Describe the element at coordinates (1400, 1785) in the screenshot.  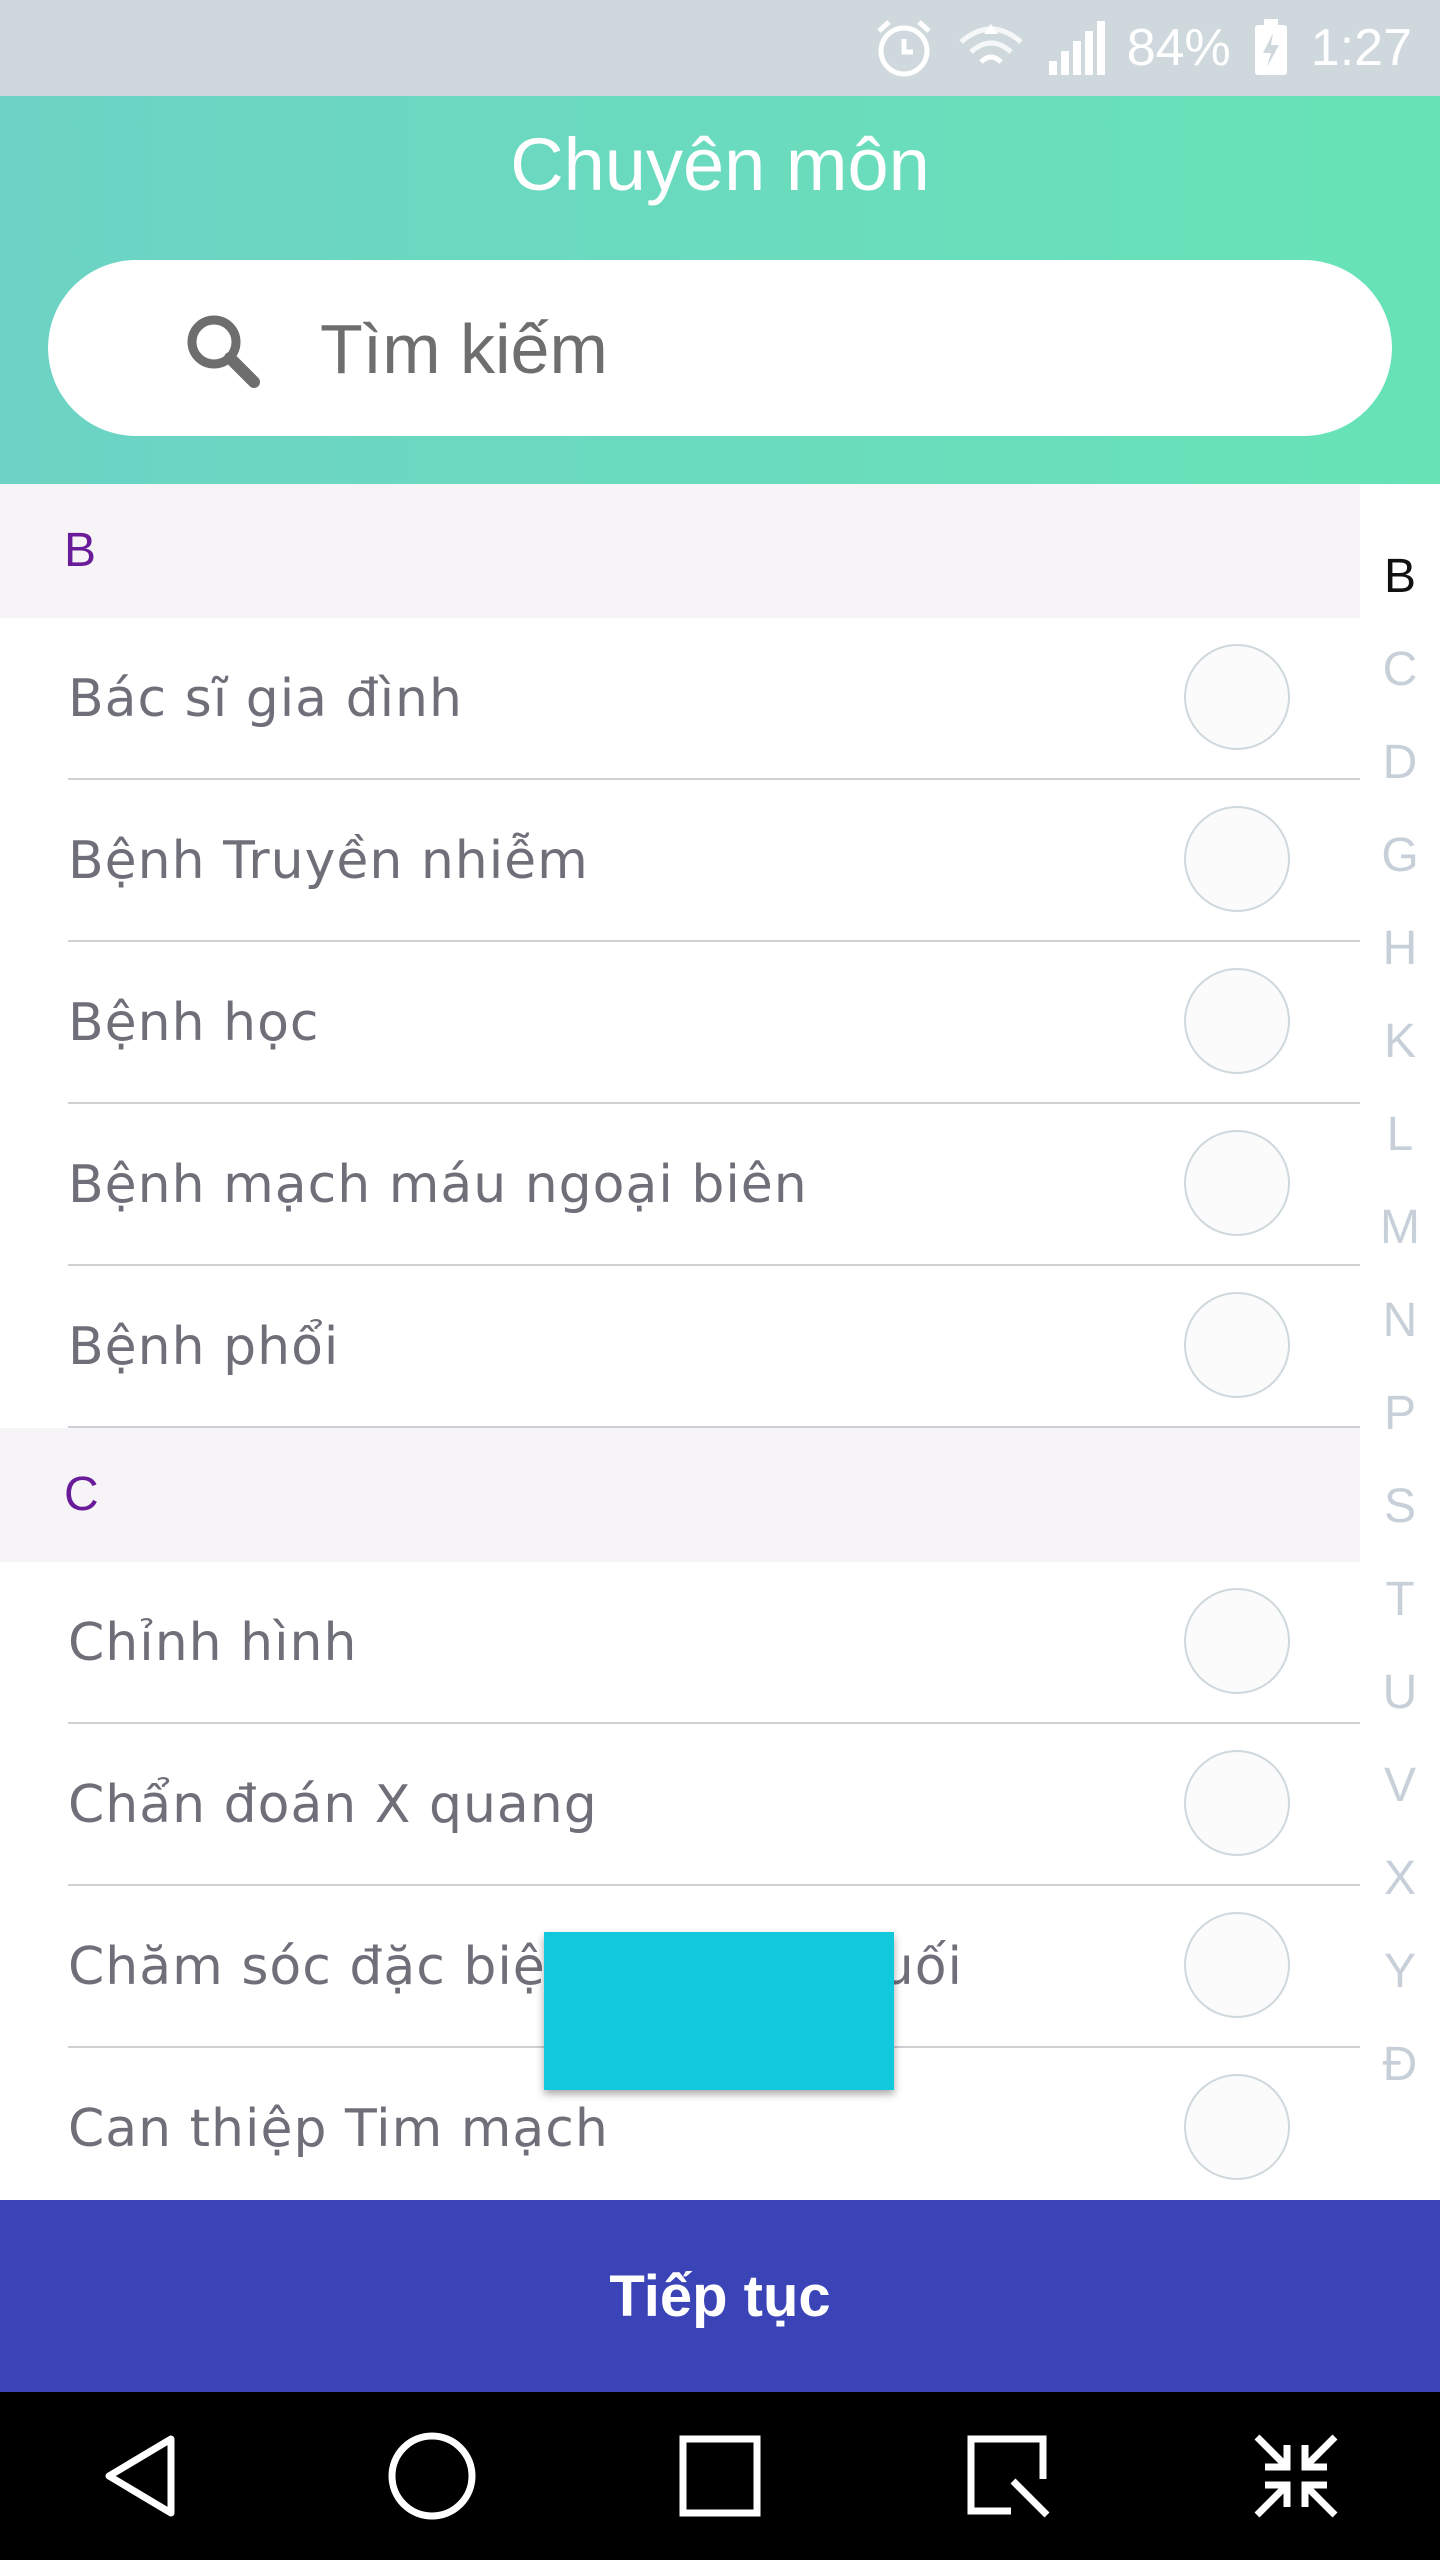
I see `index-letter-v: V` at that location.